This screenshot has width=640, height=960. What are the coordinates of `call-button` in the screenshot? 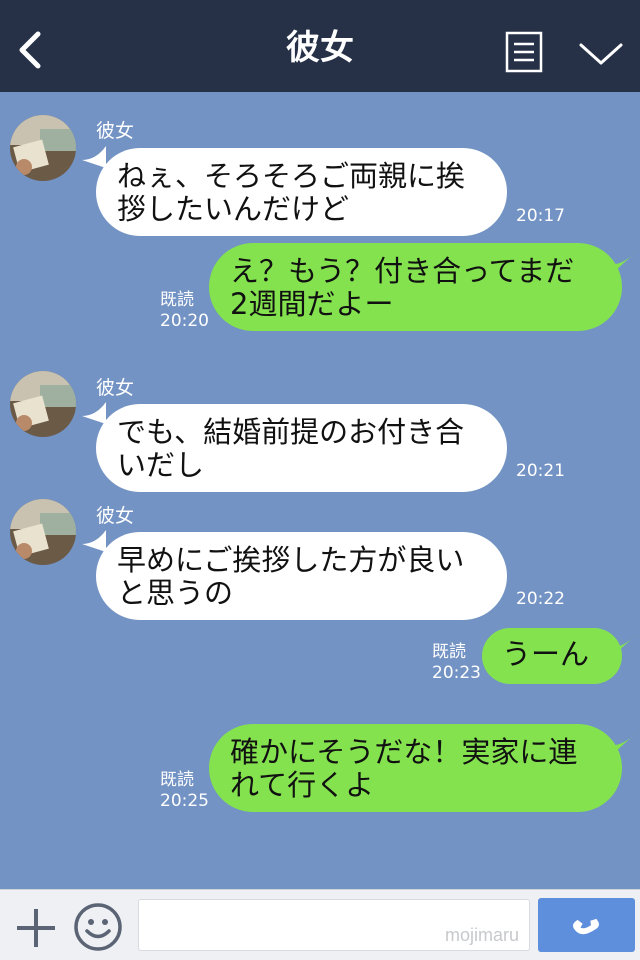 It's located at (586, 925).